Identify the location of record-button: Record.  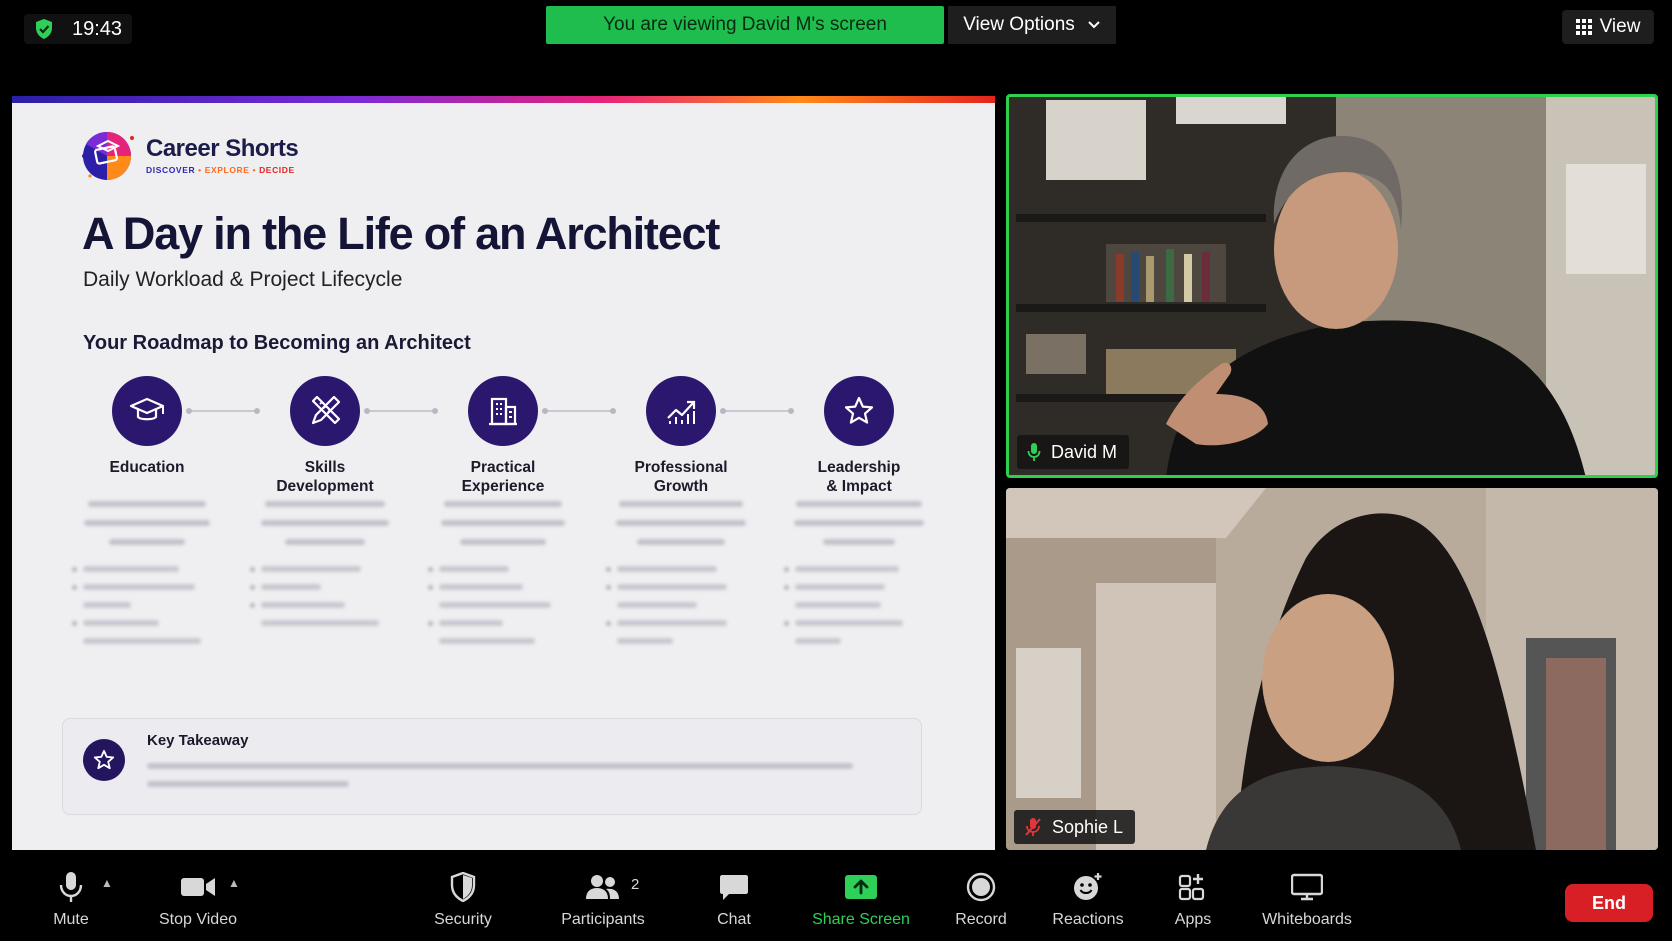
(981, 902).